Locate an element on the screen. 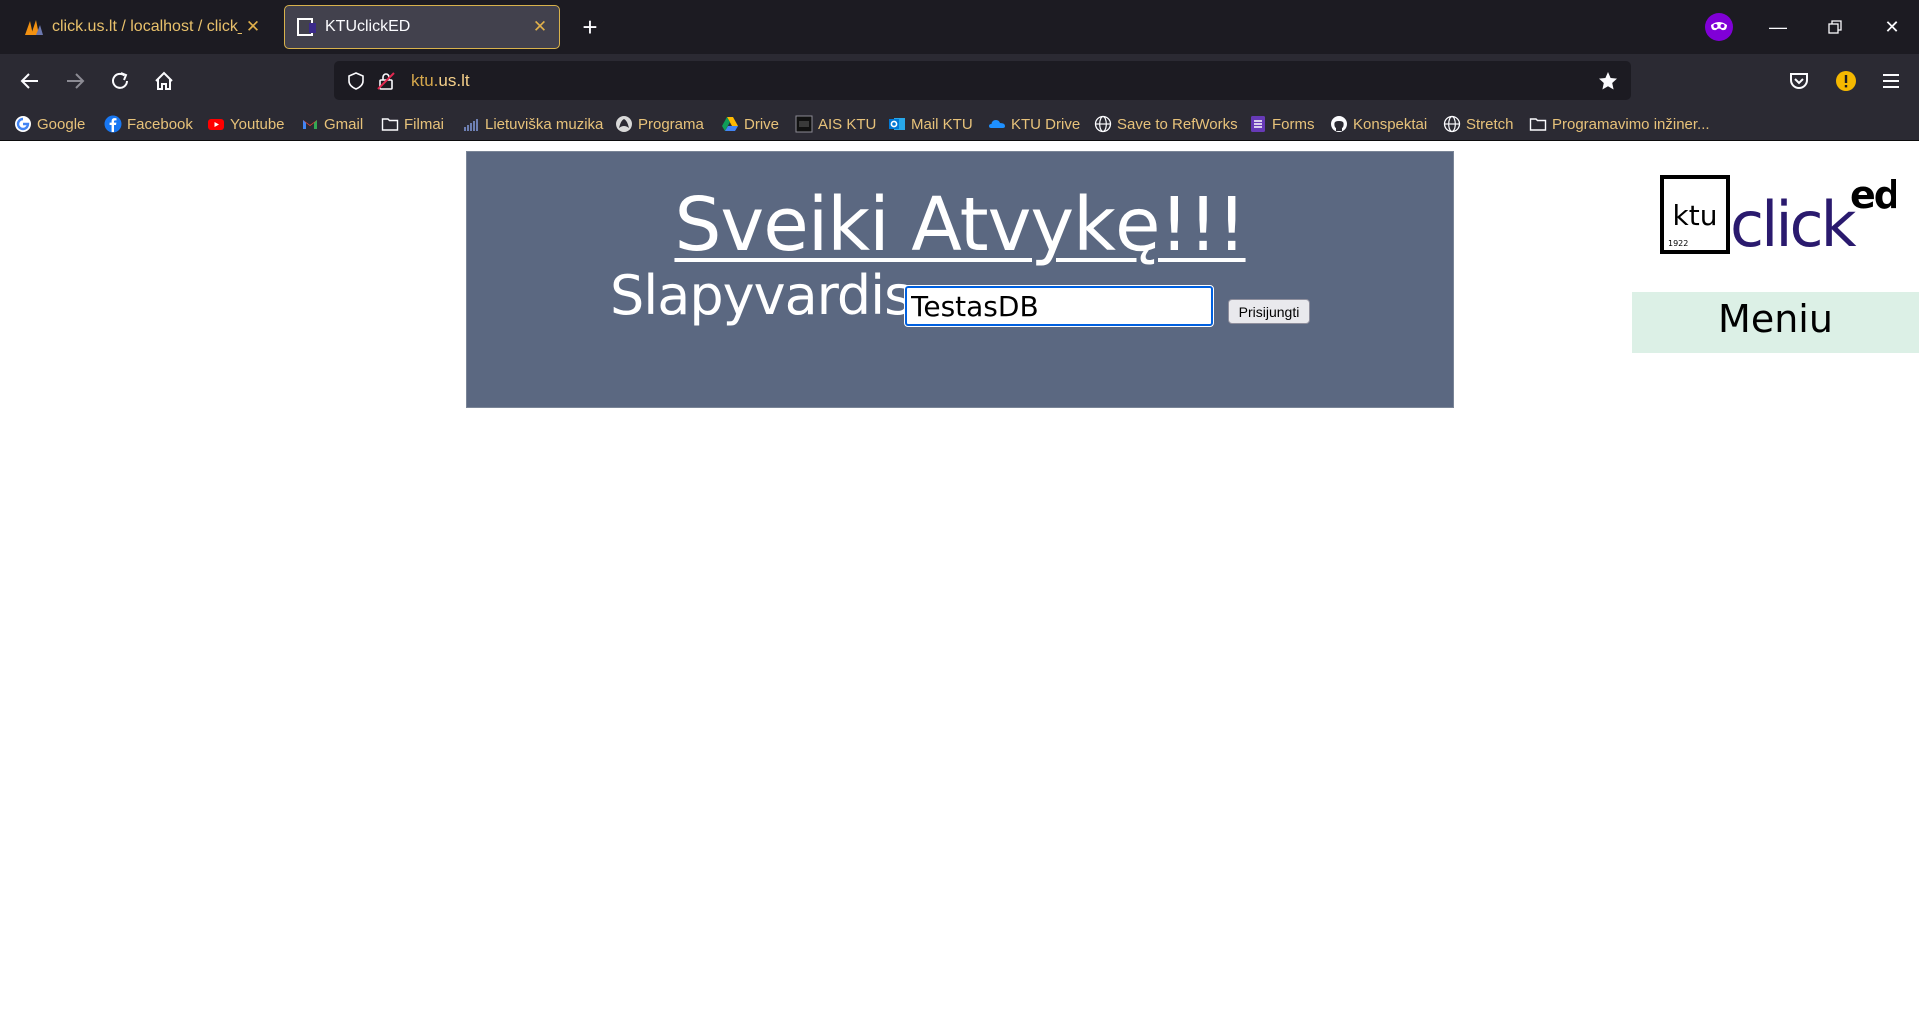 This screenshot has width=1919, height=1030. menu-panel: Meniu is located at coordinates (1775, 322).